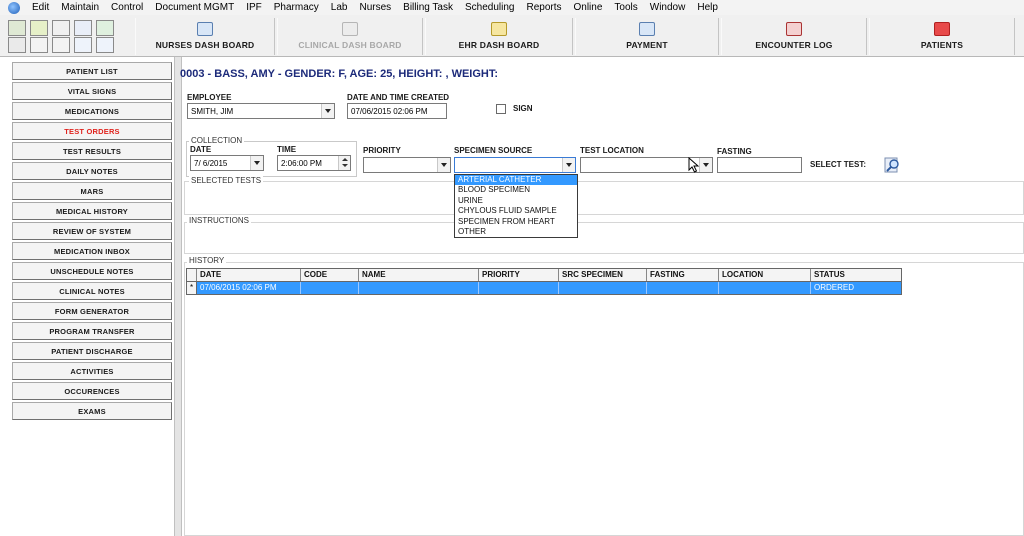 Image resolution: width=1024 pixels, height=536 pixels. What do you see at coordinates (499, 29) in the screenshot?
I see `folder-arrow-icon` at bounding box center [499, 29].